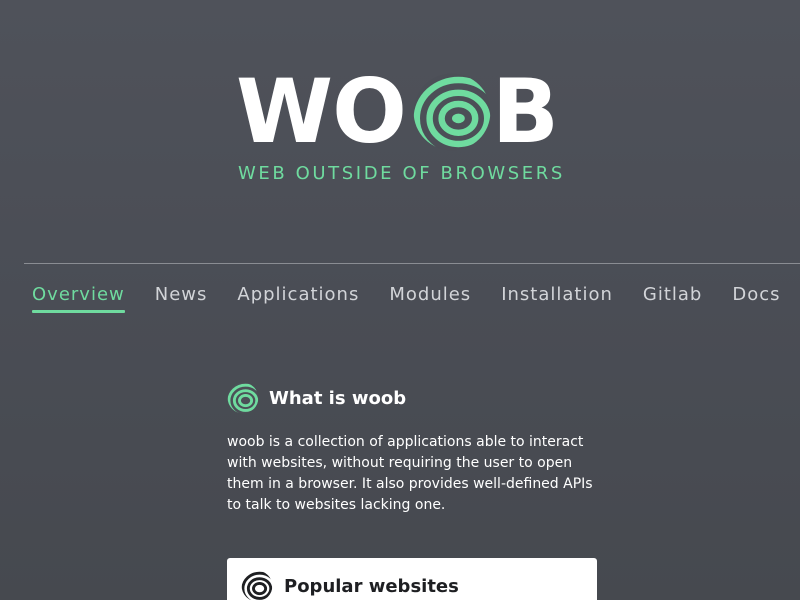  What do you see at coordinates (321, 111) in the screenshot?
I see `logo-text-start: WO` at bounding box center [321, 111].